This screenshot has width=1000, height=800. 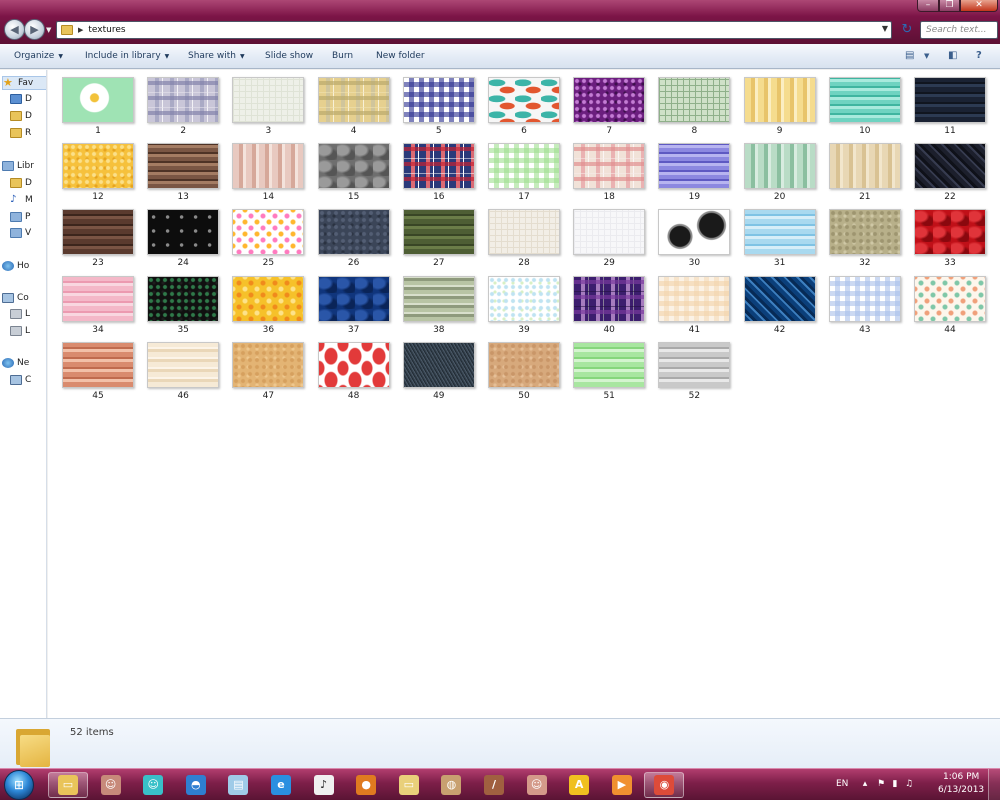 What do you see at coordinates (865, 330) in the screenshot?
I see `file-name: 43` at bounding box center [865, 330].